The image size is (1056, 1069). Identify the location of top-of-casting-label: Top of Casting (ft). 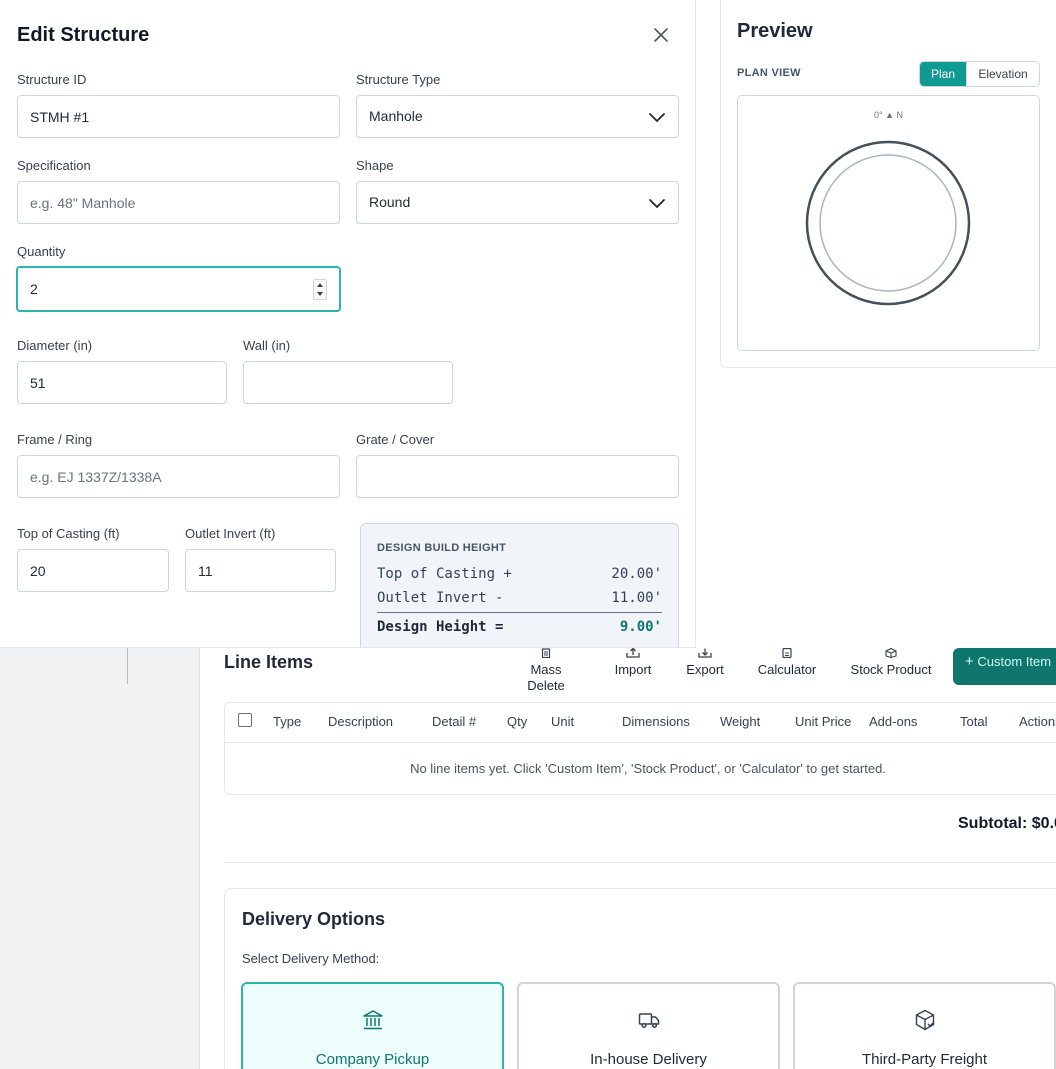
(68, 533).